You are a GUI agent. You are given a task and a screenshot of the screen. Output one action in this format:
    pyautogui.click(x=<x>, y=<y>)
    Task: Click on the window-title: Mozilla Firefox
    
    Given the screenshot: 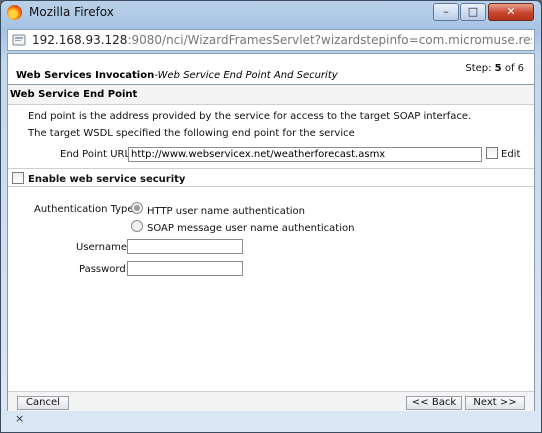 What is the action you would take?
    pyautogui.click(x=71, y=12)
    